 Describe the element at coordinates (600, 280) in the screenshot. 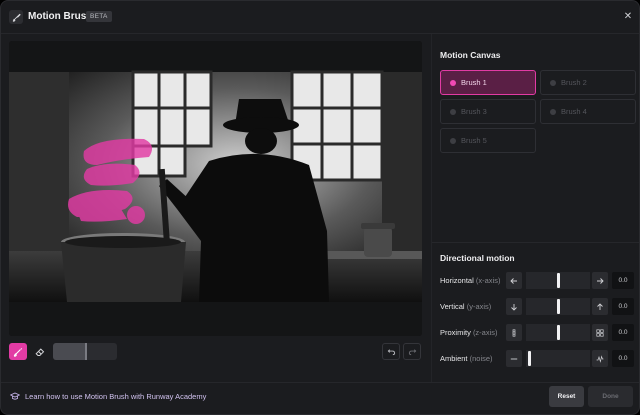

I see `arrow-right-icon` at that location.